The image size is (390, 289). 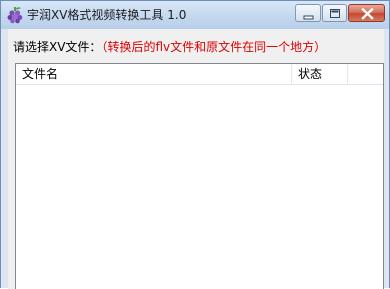 I want to click on title-bar: 宇润XV格式视频转换工具 1.0, so click(x=195, y=15).